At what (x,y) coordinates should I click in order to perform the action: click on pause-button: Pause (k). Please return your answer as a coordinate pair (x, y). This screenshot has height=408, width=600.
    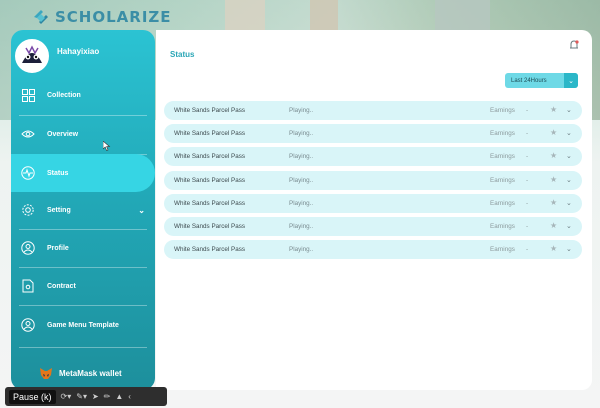
    Looking at the image, I should click on (32, 396).